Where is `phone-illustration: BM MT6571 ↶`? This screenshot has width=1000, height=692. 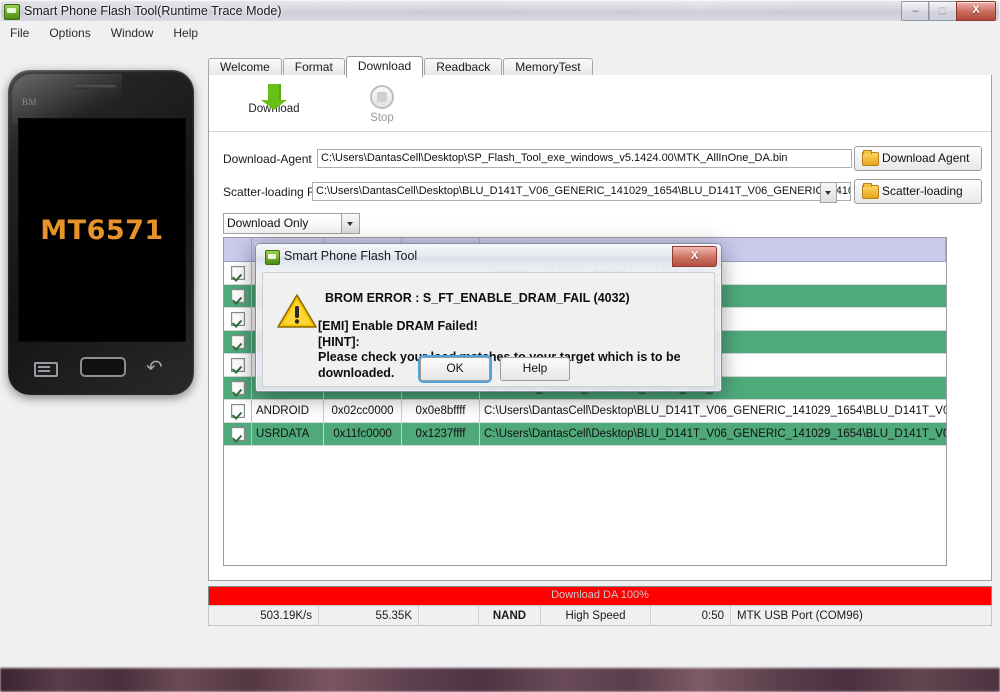
phone-illustration: BM MT6571 ↶ is located at coordinates (104, 235).